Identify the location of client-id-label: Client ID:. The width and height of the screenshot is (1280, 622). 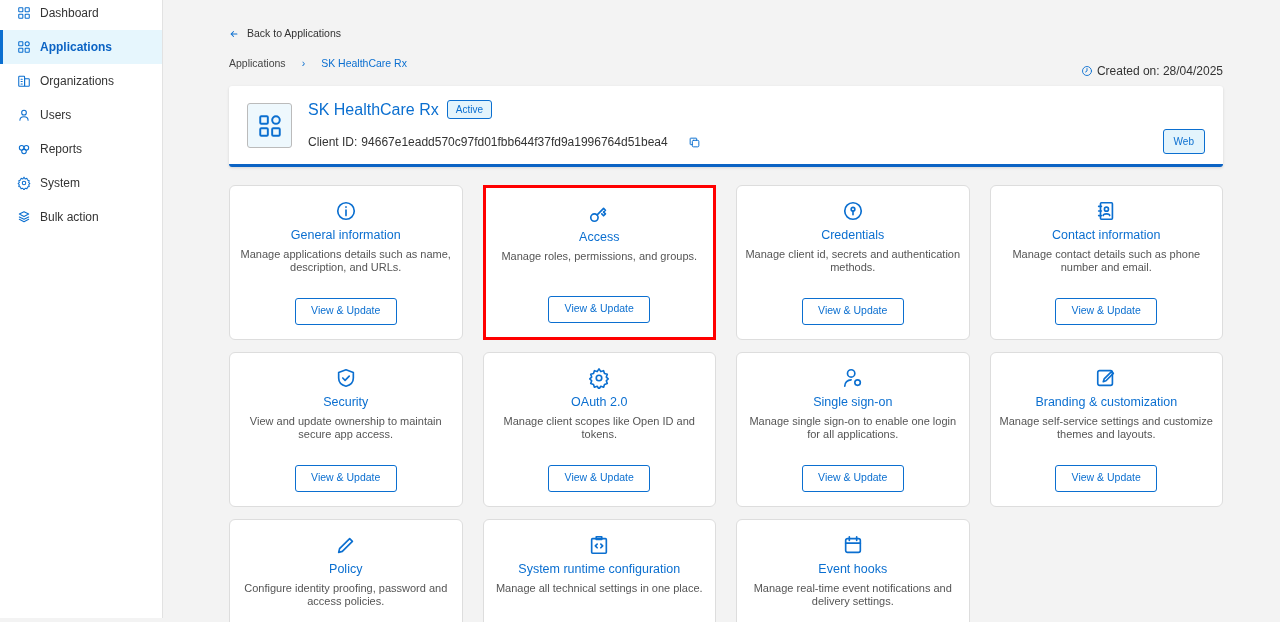
(333, 142).